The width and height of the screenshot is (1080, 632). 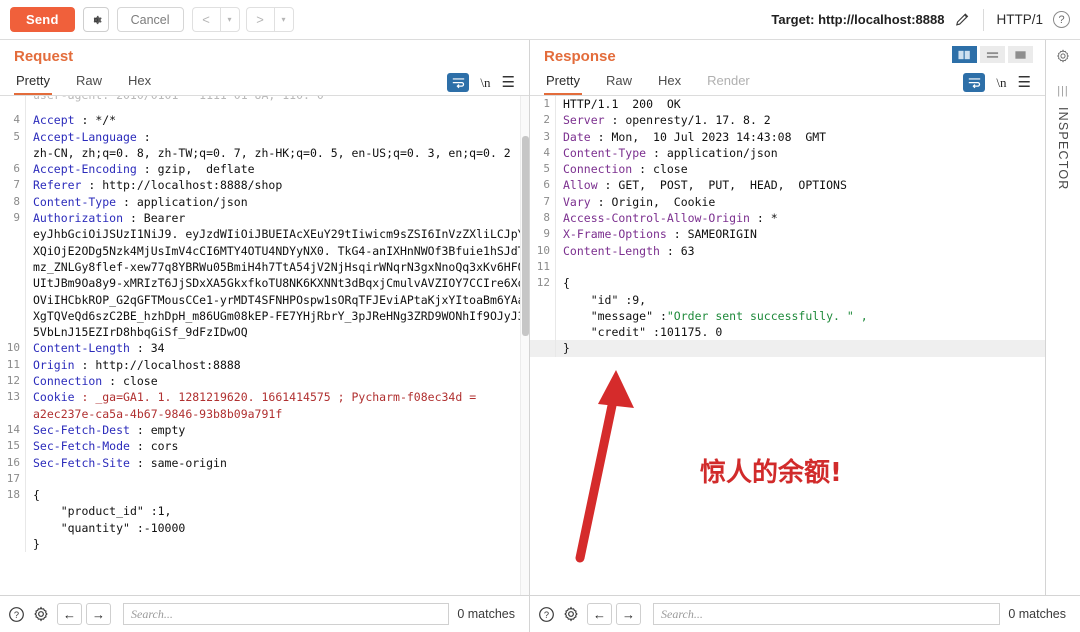 I want to click on header-name: Connection, so click(x=598, y=169).